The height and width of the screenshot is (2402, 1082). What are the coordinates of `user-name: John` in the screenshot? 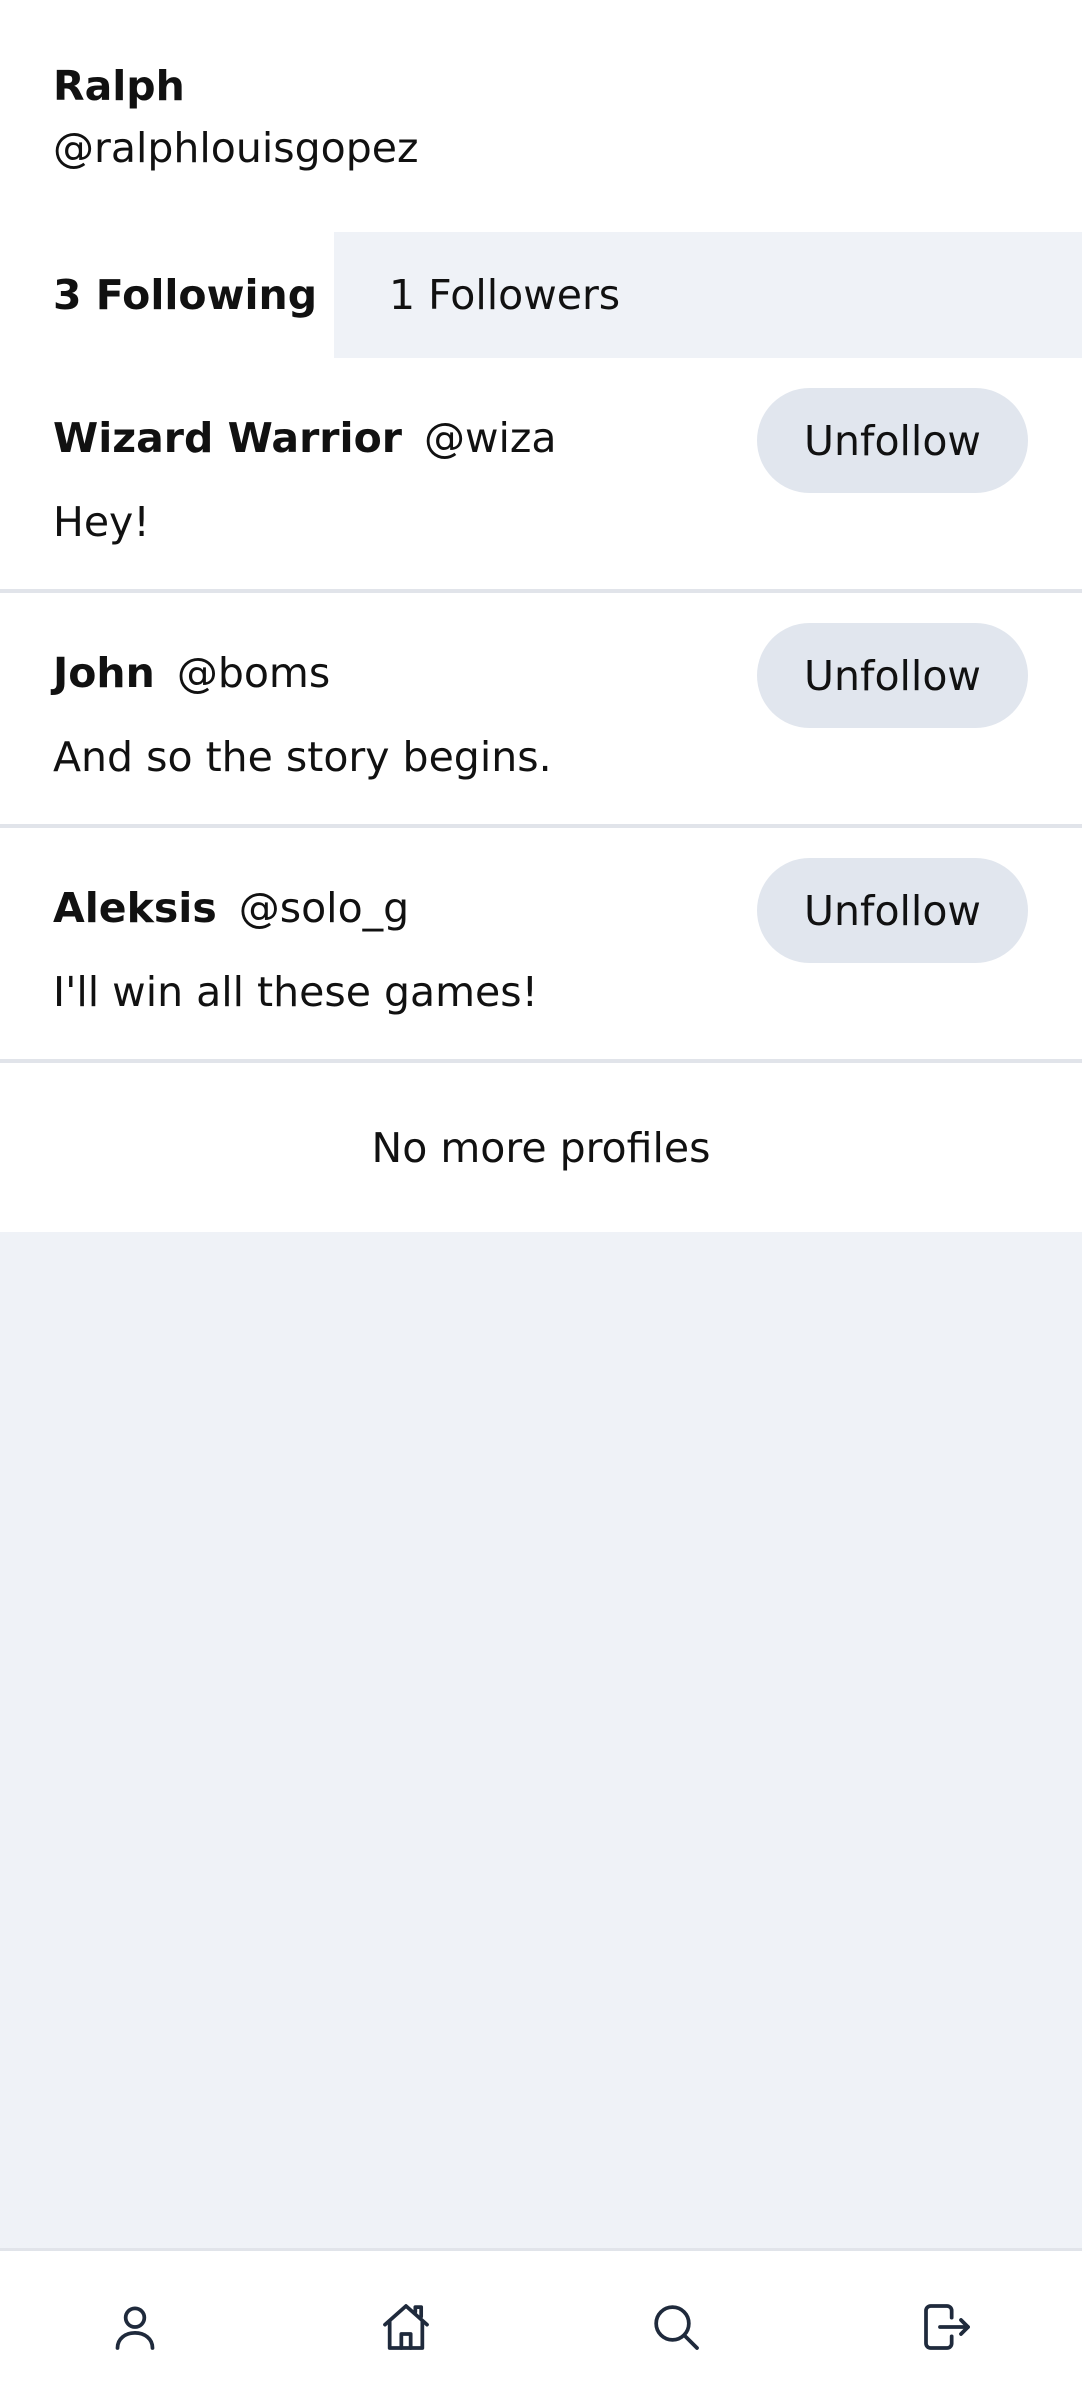 It's located at (104, 673).